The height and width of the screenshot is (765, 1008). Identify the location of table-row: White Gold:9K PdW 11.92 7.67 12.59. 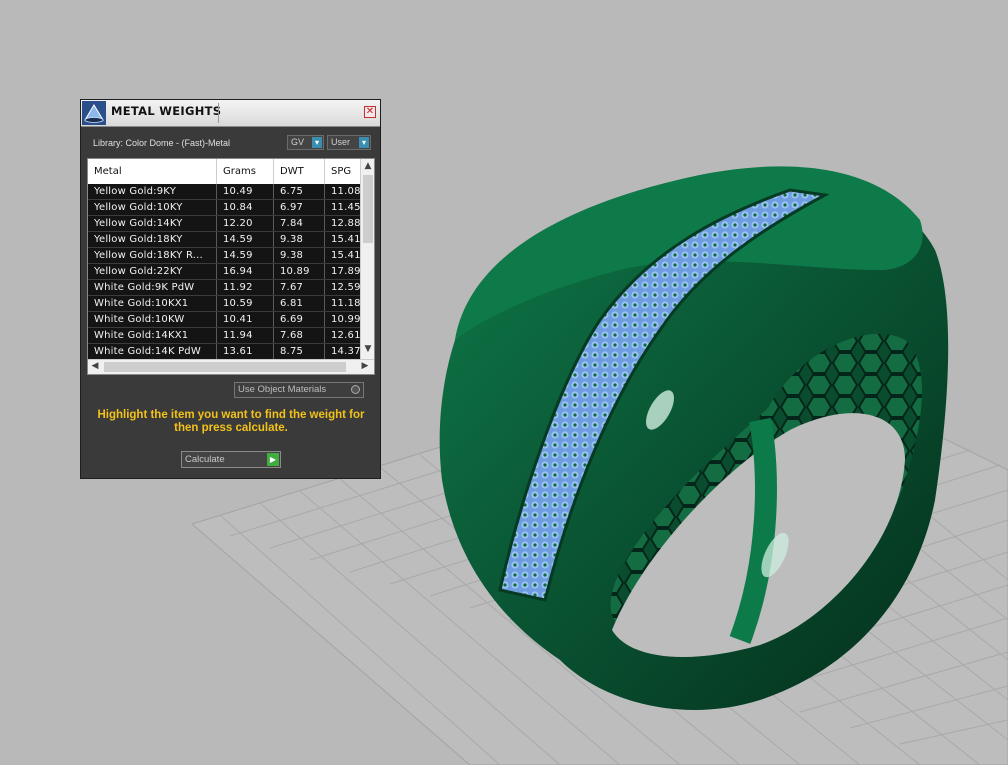
(224, 288).